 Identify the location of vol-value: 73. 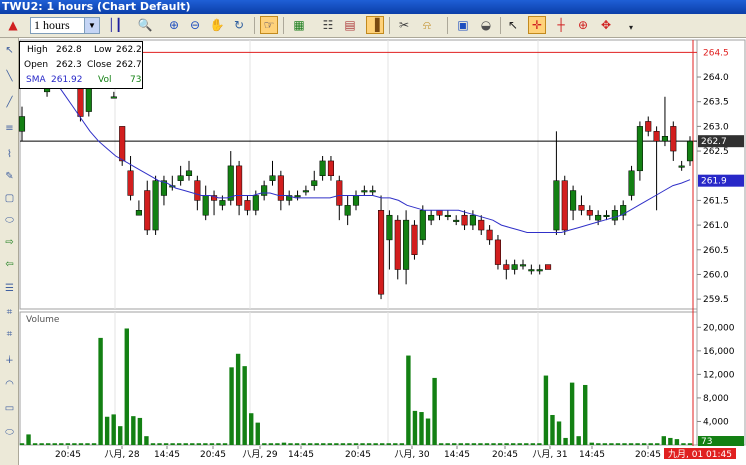
(136, 80).